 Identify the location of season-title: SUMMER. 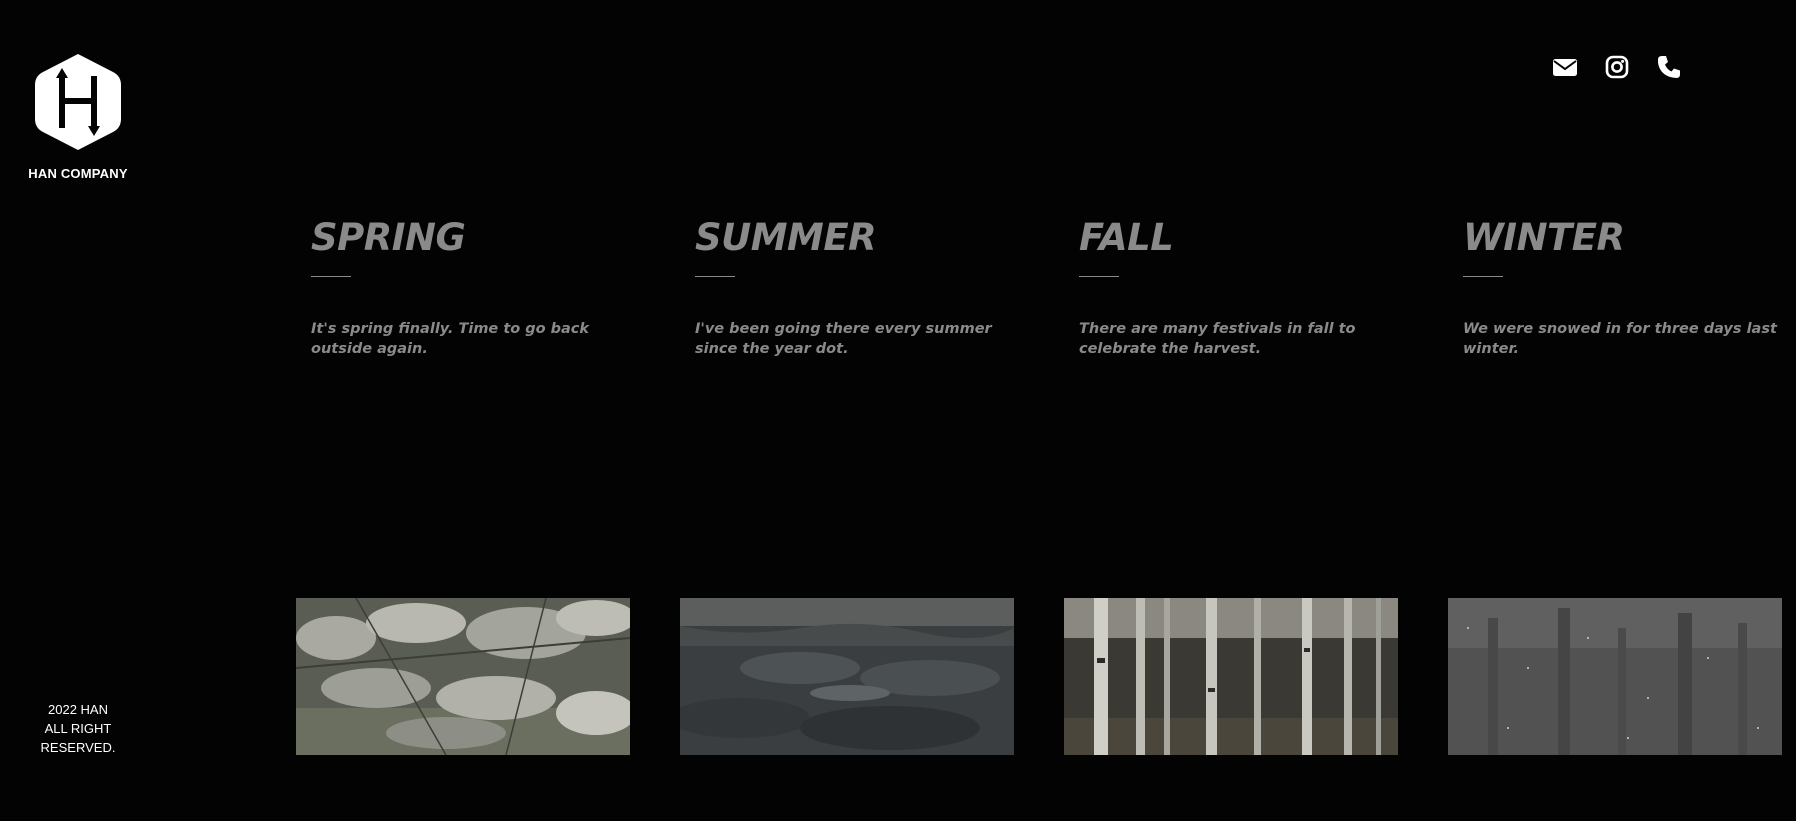
(786, 237).